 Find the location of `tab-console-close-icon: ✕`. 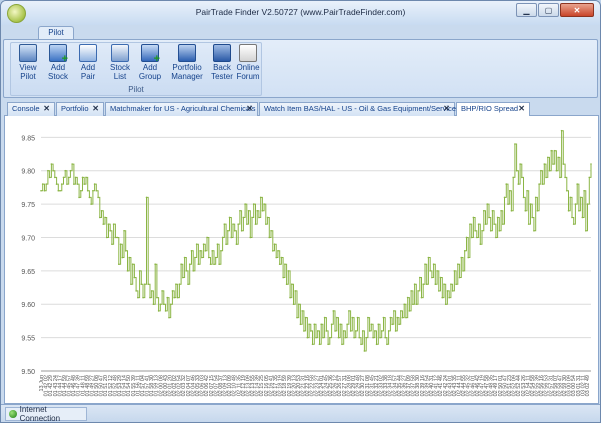

tab-console-close-icon: ✕ is located at coordinates (46, 109).